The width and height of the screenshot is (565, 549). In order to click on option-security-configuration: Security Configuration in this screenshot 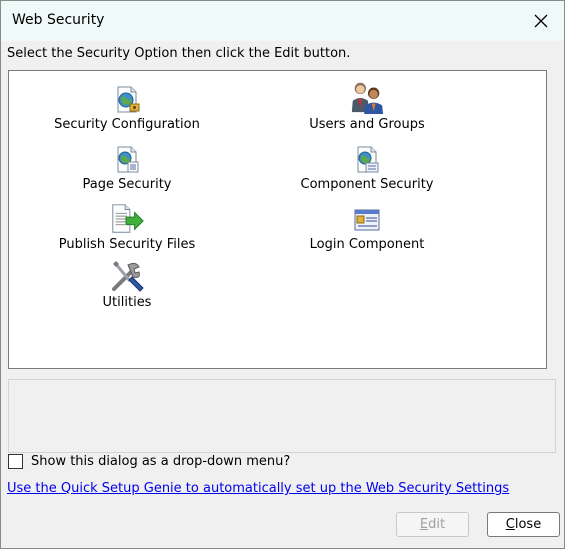, I will do `click(127, 105)`.